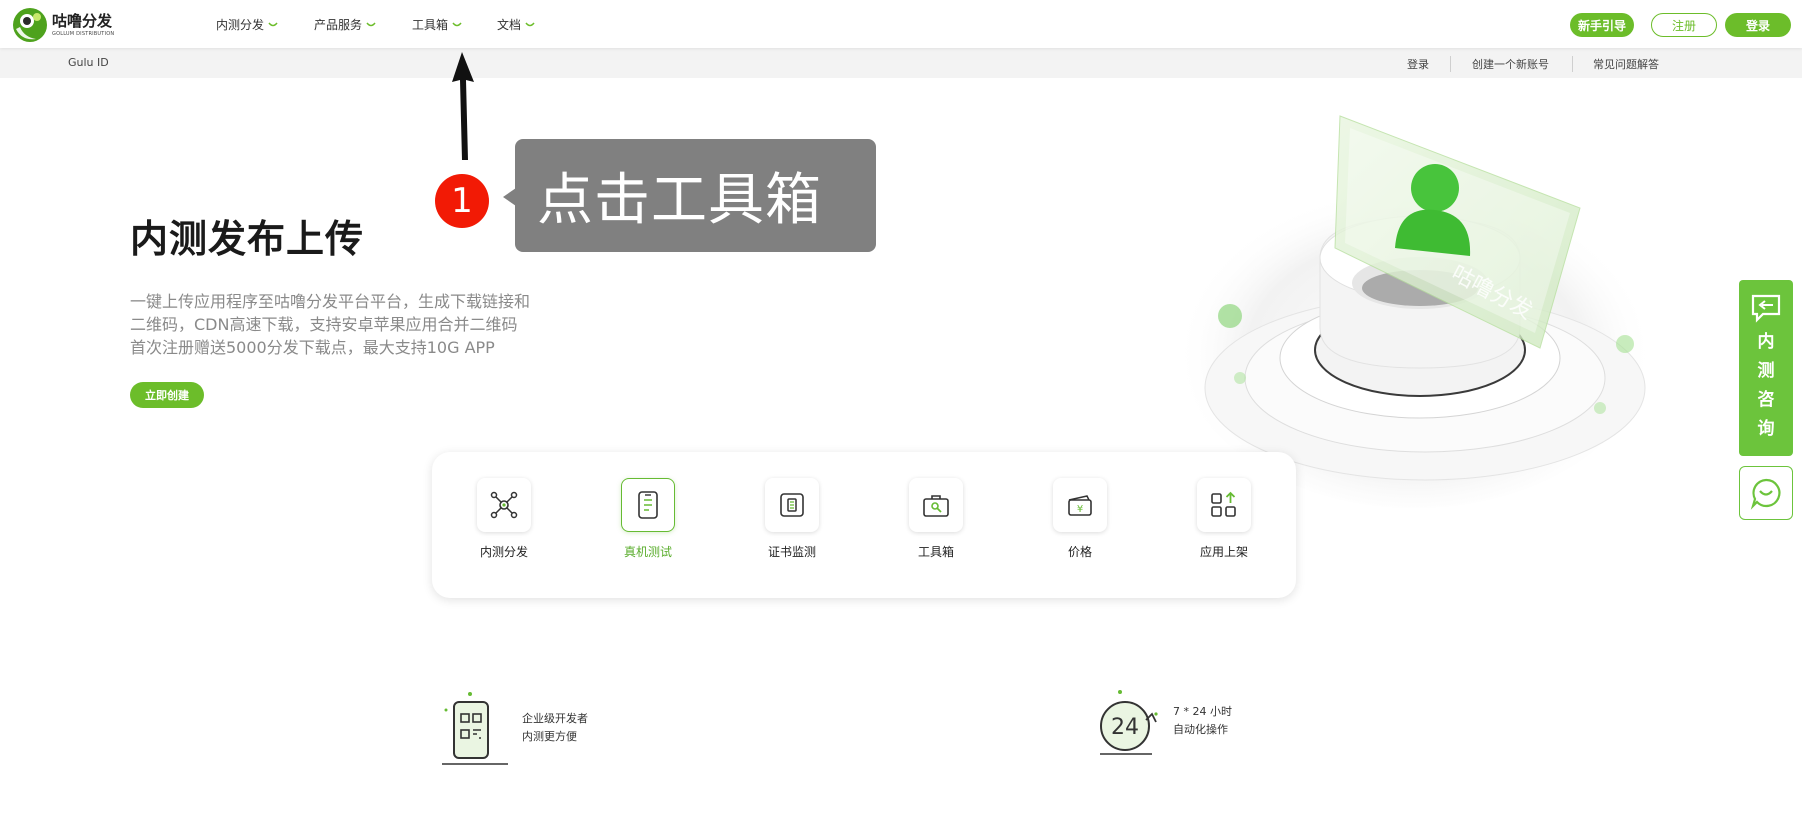 The width and height of the screenshot is (1802, 827). I want to click on toolbox-icon, so click(936, 505).